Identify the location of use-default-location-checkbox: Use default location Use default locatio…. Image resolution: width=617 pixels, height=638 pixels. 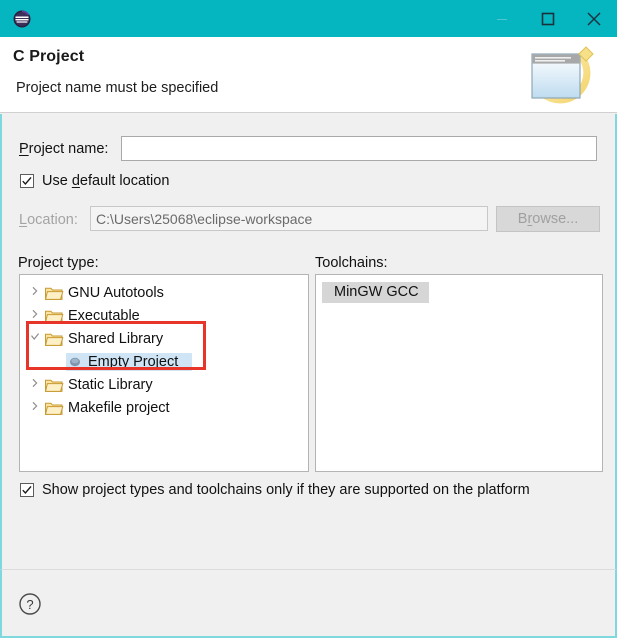
(94, 181).